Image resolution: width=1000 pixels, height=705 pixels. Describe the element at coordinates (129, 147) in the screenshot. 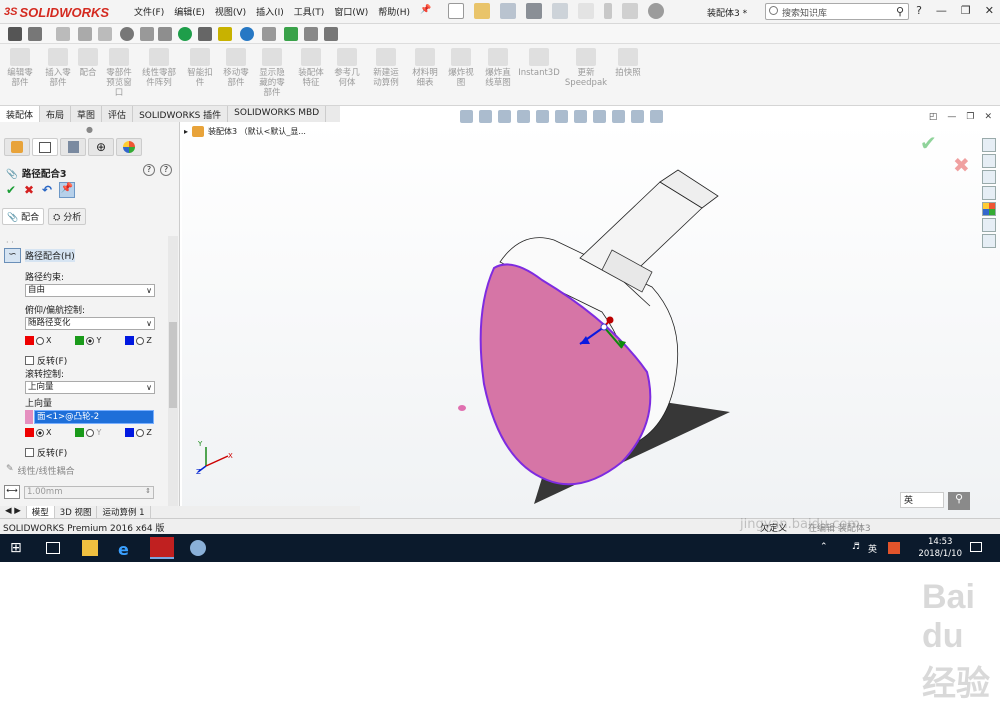

I see `display-manager-tab` at that location.